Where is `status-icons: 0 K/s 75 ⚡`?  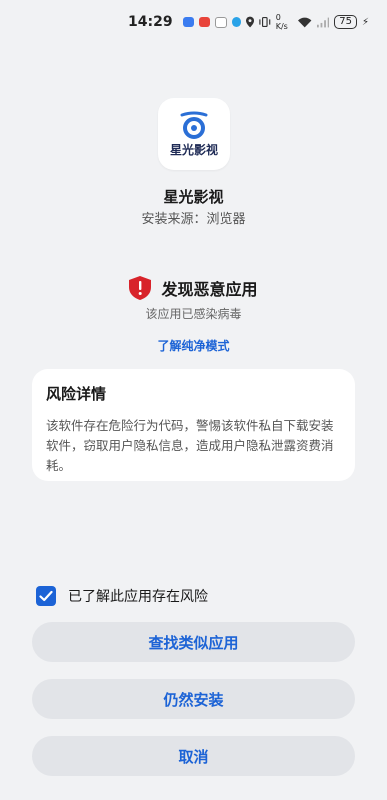 status-icons: 0 K/s 75 ⚡ is located at coordinates (307, 22).